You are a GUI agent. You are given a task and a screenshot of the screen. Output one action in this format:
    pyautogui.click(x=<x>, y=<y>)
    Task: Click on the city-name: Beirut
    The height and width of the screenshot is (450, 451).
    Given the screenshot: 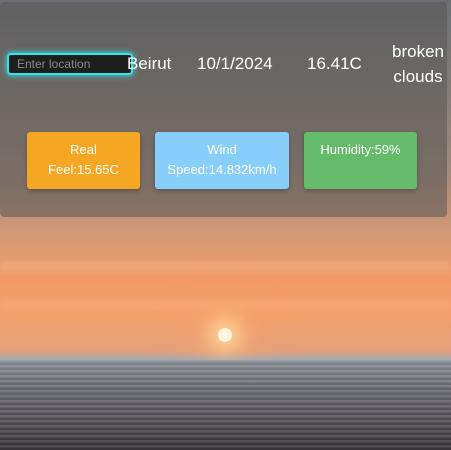 What is the action you would take?
    pyautogui.click(x=149, y=63)
    